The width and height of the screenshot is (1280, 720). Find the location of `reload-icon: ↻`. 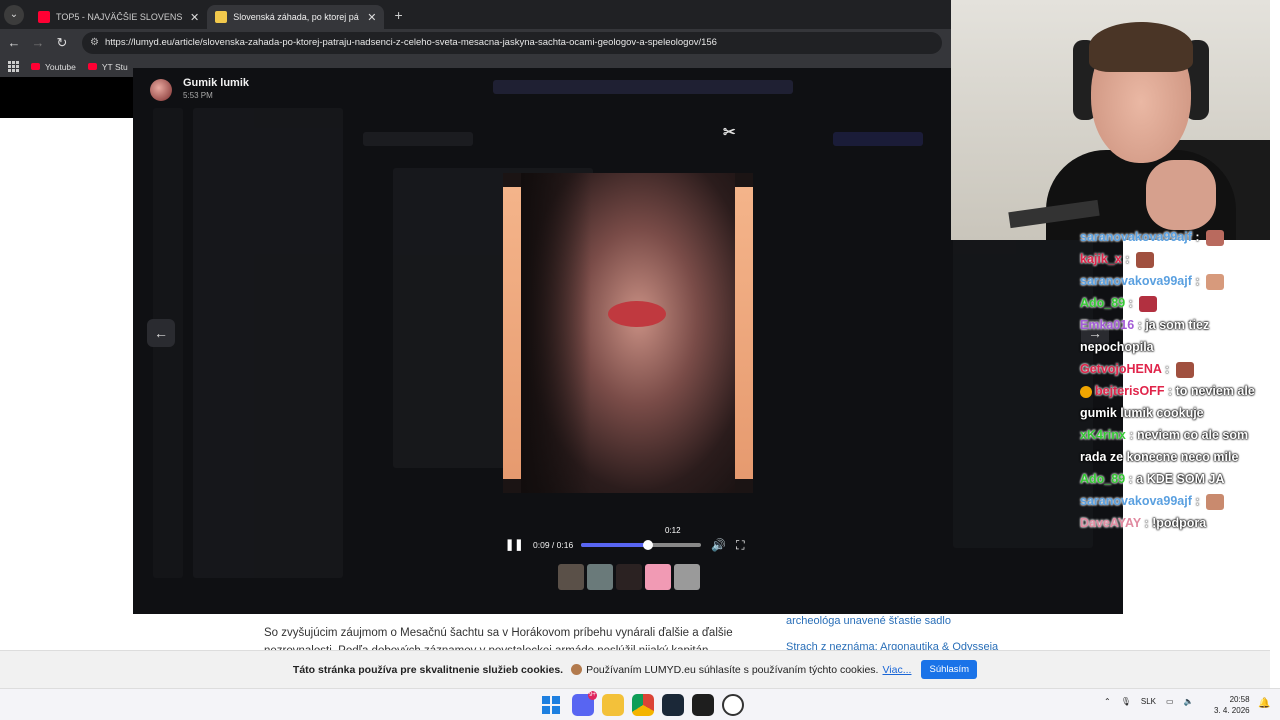

reload-icon: ↻ is located at coordinates (62, 43).